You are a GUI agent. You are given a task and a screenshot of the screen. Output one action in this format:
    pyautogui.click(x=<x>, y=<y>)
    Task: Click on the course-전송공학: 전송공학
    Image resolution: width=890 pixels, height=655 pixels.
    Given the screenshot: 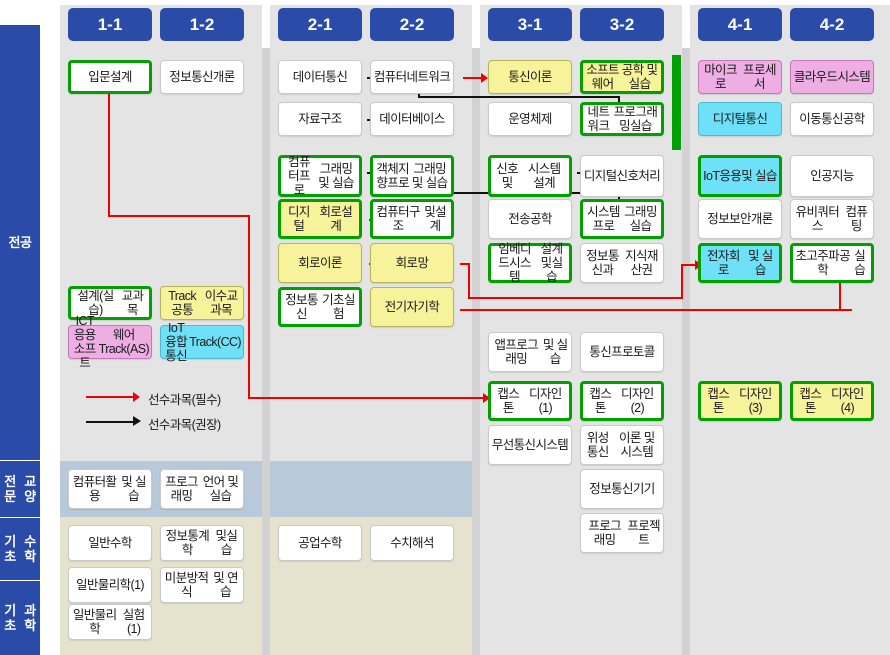 What is the action you would take?
    pyautogui.click(x=530, y=219)
    